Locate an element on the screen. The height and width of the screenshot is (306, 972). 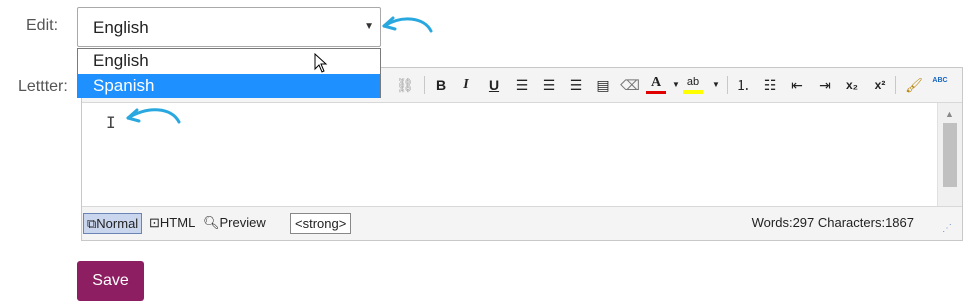
word-count: Words:297 Characters:1867 is located at coordinates (832, 222).